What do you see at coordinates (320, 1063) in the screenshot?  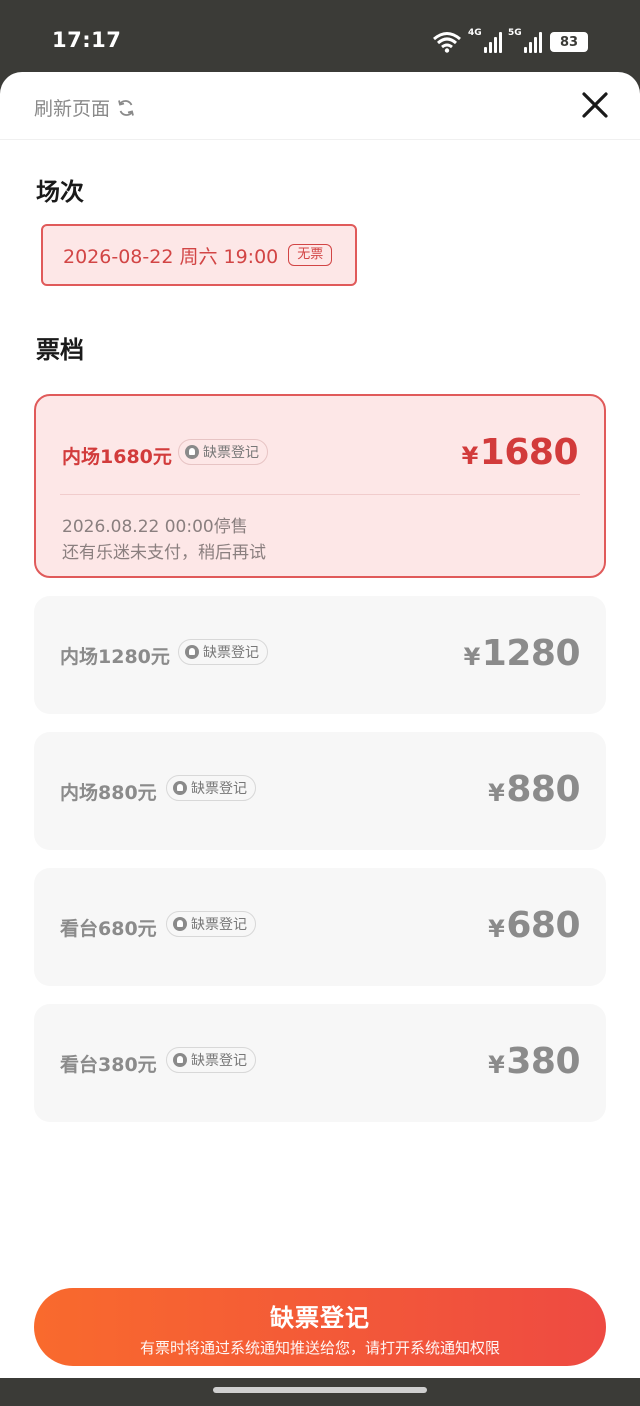 I see `ticket-option-380: 看台380元 缺票登记 ¥380` at bounding box center [320, 1063].